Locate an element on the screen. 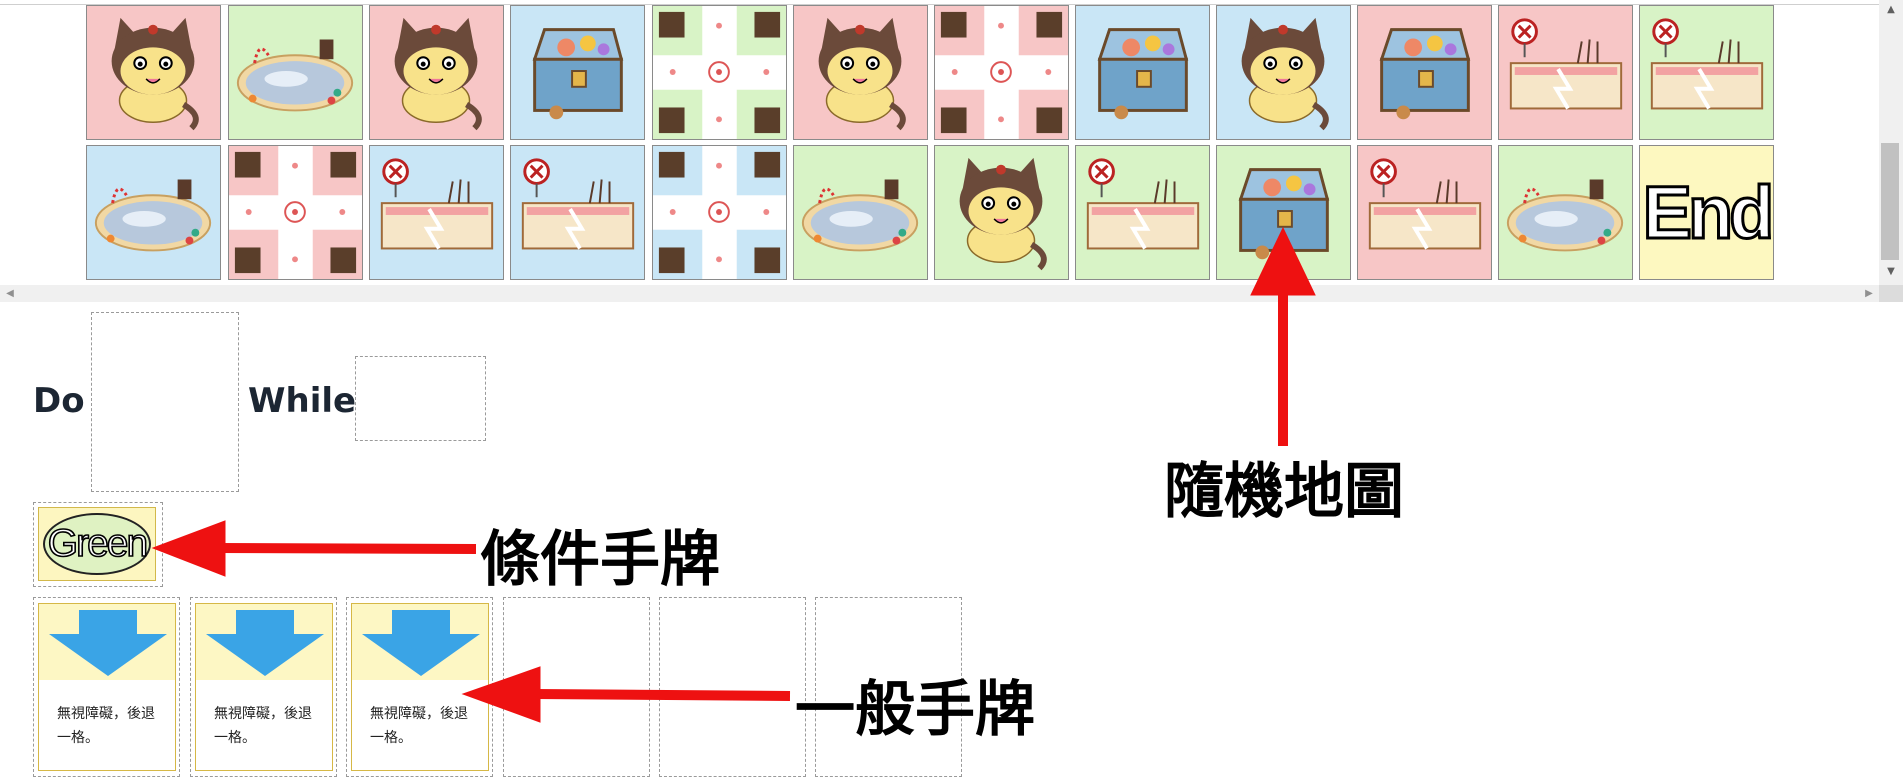 The image size is (1903, 777). condition-card-green: Green is located at coordinates (97, 544).